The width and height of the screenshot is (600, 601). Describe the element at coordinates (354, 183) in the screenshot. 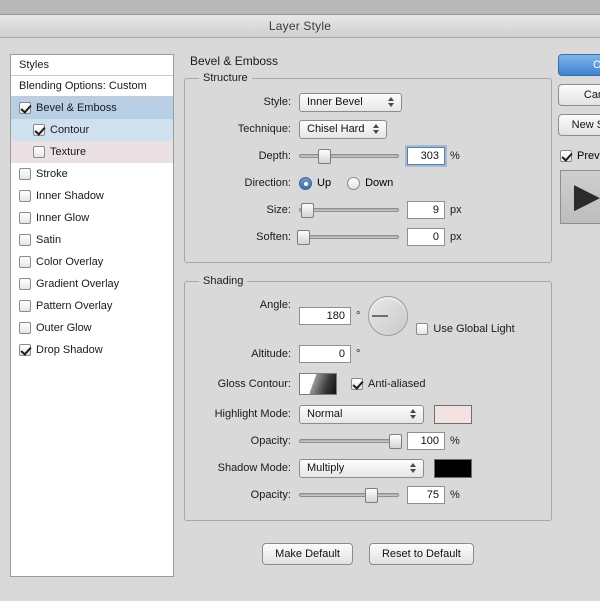

I see `radio-direction-down` at that location.